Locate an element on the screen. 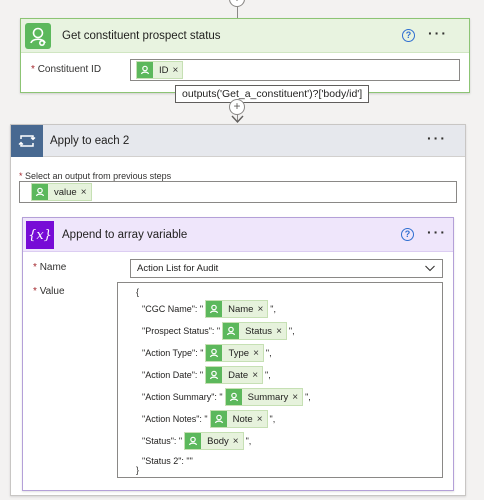 The width and height of the screenshot is (484, 500). id-token-label: ID is located at coordinates (164, 70).